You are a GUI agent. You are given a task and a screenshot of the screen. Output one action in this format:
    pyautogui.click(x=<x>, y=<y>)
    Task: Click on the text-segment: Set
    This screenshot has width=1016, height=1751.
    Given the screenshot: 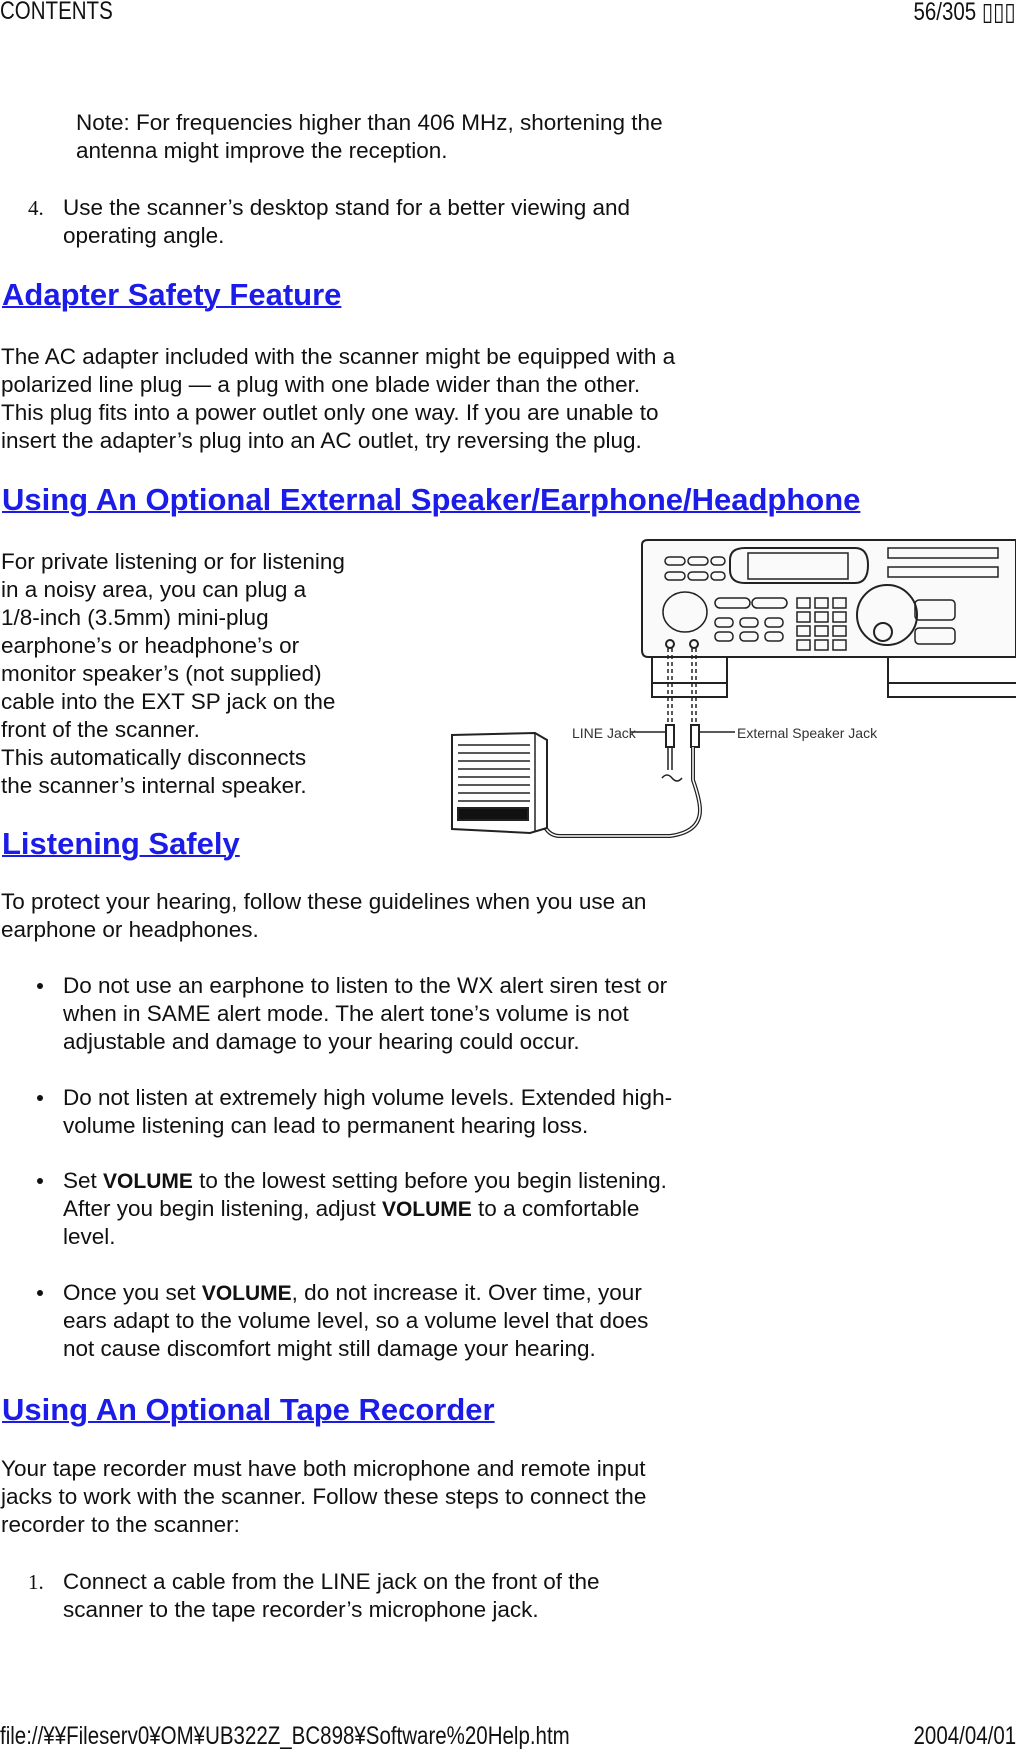 What is the action you would take?
    pyautogui.click(x=83, y=1180)
    